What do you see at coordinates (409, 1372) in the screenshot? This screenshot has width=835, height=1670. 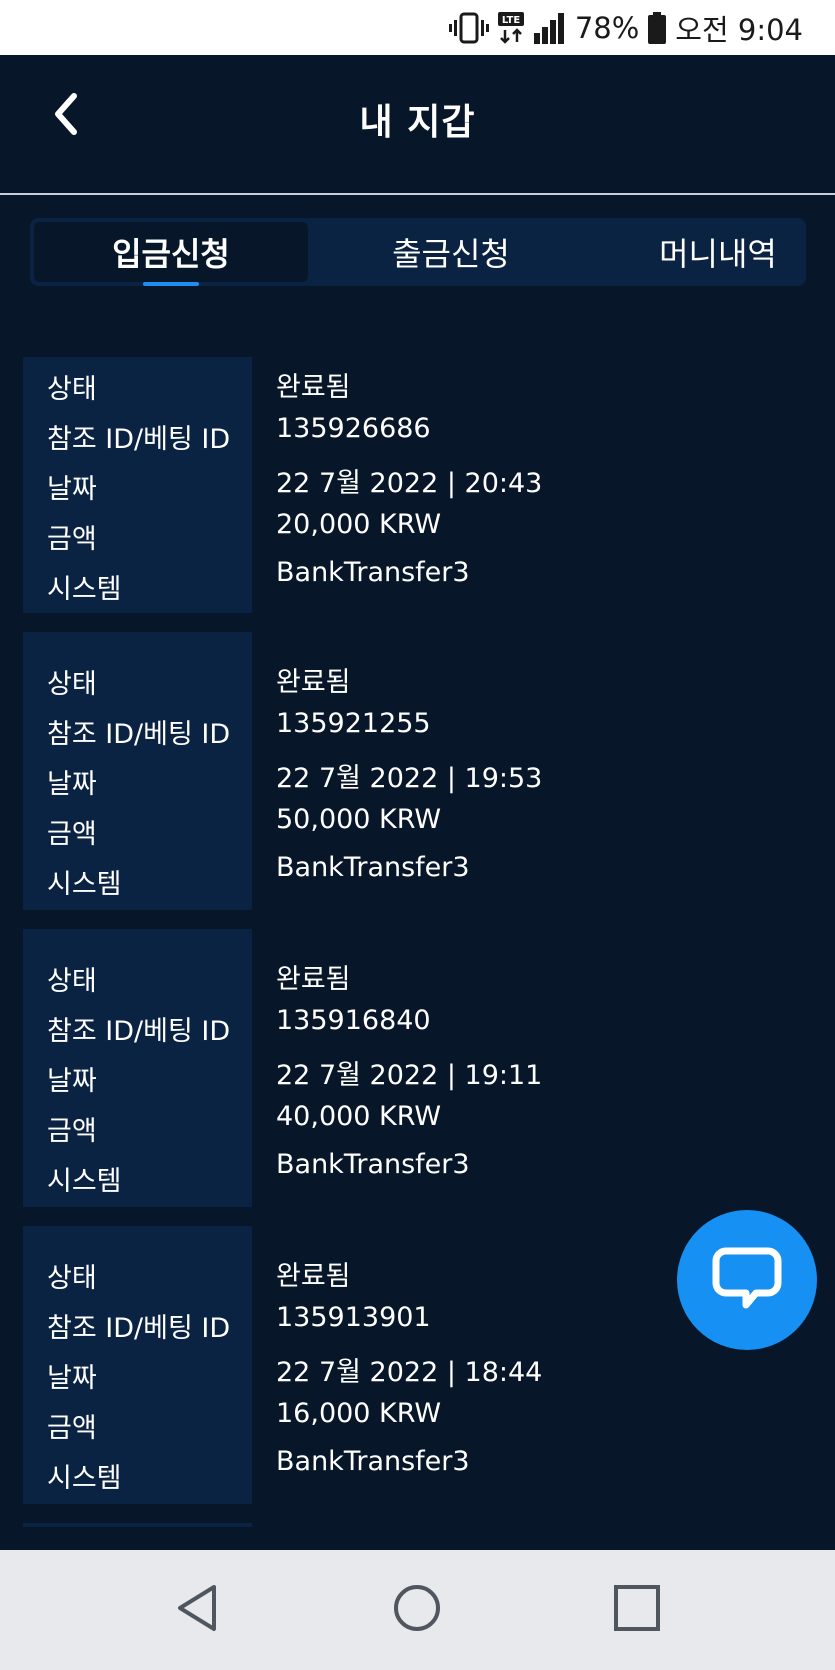 I see `date-value: 22 7월 2022 | 18:44` at bounding box center [409, 1372].